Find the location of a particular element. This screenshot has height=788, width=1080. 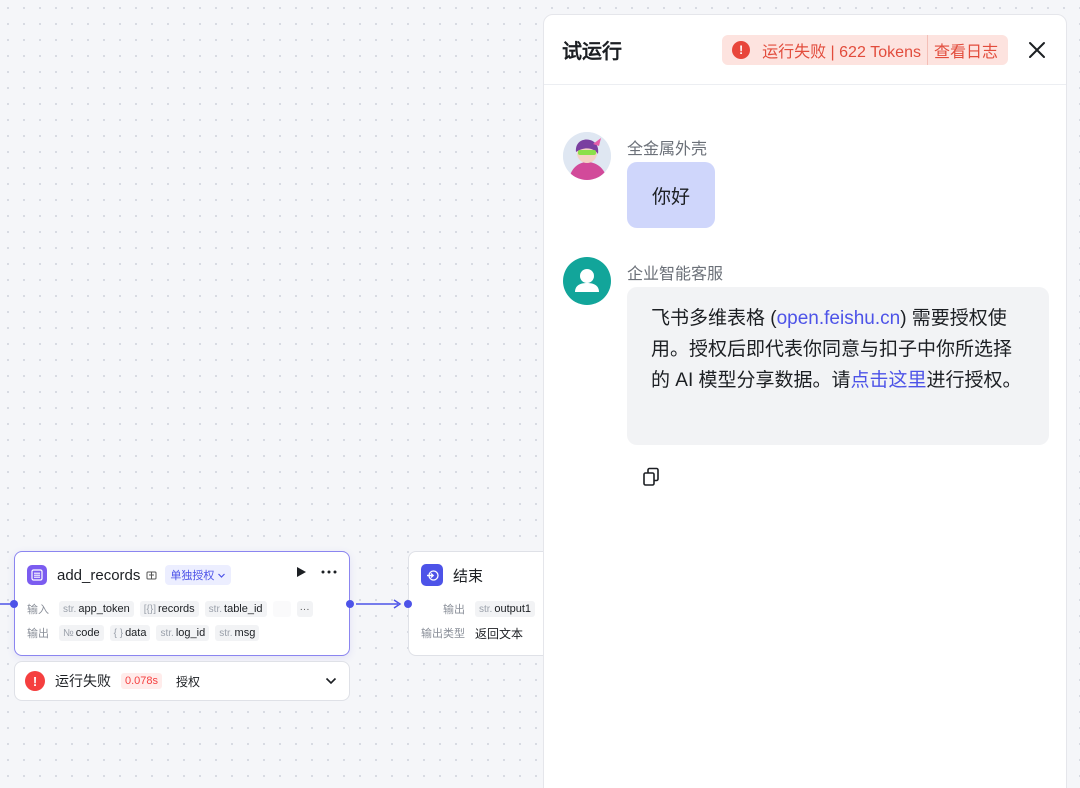

output-row: 输出 № code { } data str. log_id str. msg is located at coordinates (143, 633).